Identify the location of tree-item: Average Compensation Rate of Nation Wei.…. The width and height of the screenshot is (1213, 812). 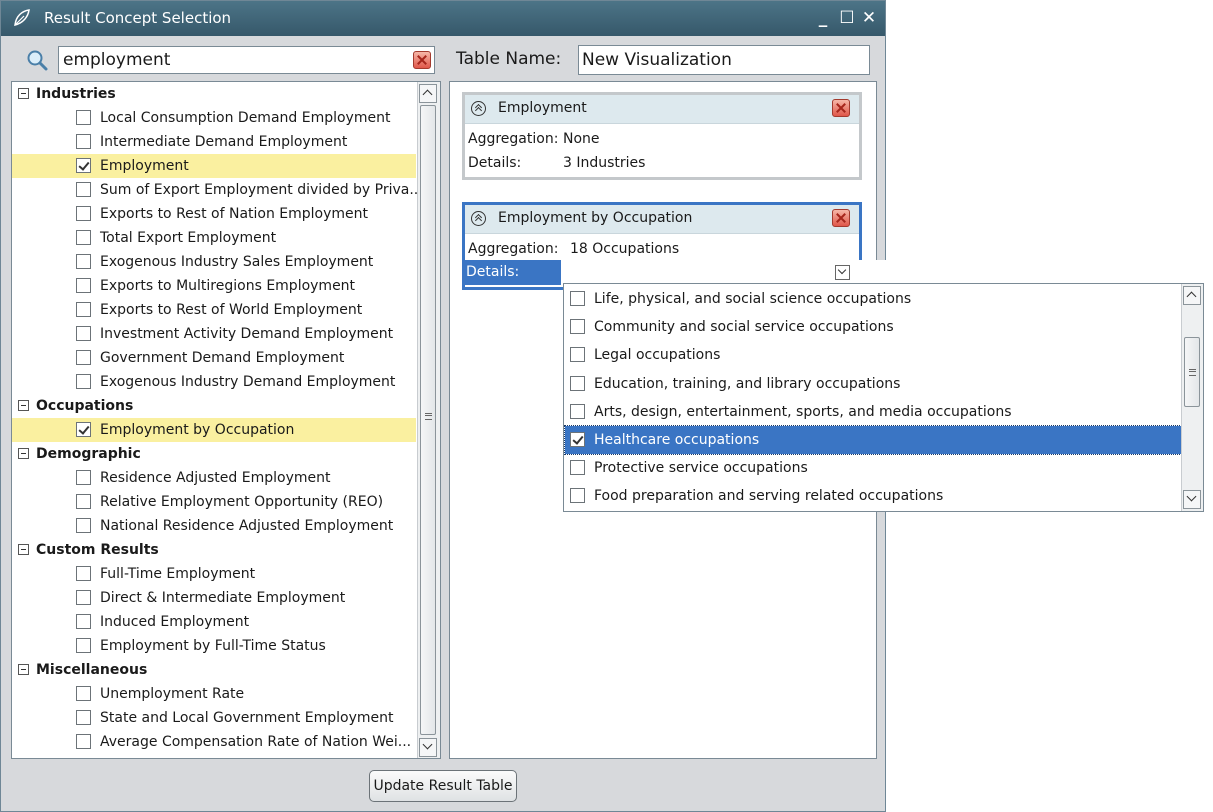
(214, 742).